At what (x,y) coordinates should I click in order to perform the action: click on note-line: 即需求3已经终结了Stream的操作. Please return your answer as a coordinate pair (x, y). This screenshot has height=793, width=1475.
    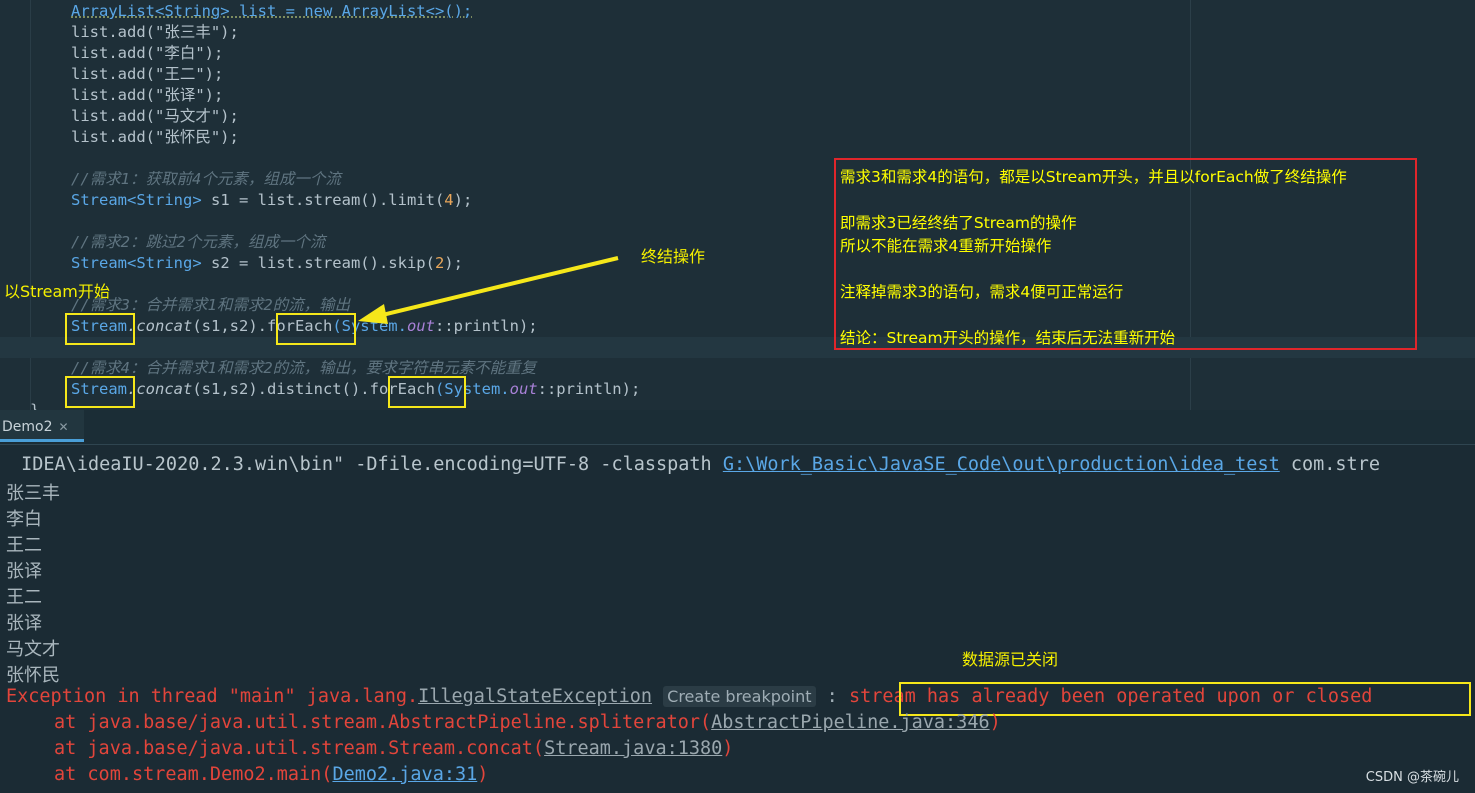
    Looking at the image, I should click on (958, 223).